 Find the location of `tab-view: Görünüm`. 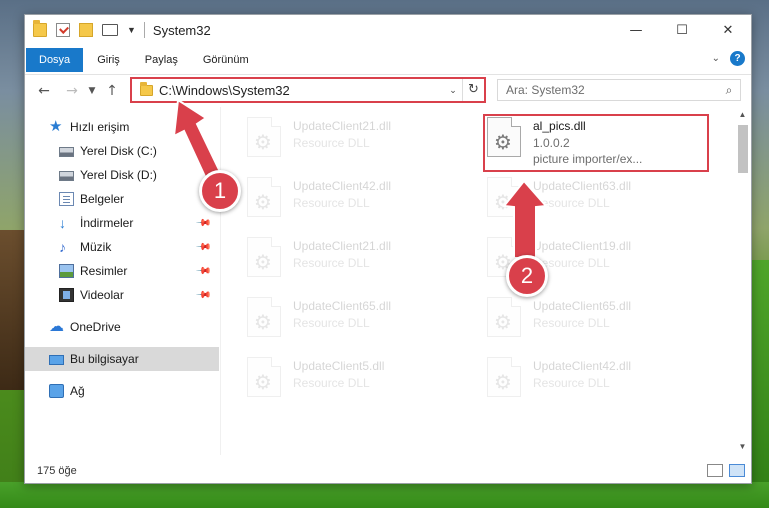

tab-view: Görünüm is located at coordinates (226, 60).